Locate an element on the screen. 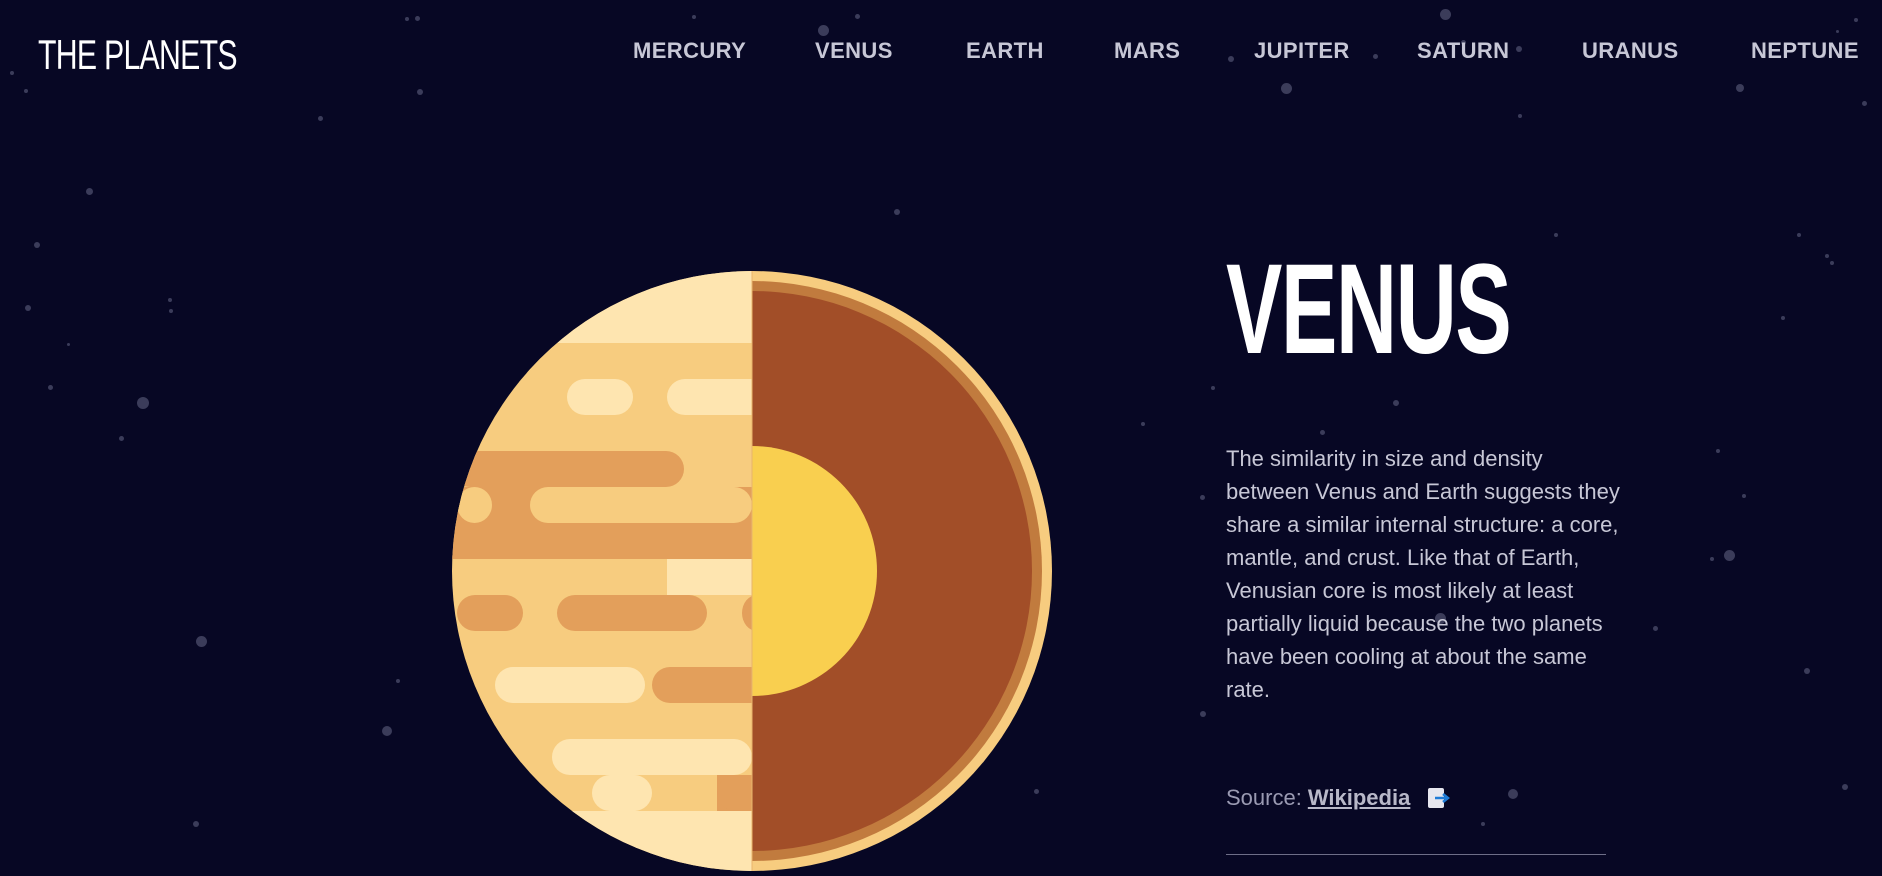  nav-item-venus: VENUS is located at coordinates (854, 51).